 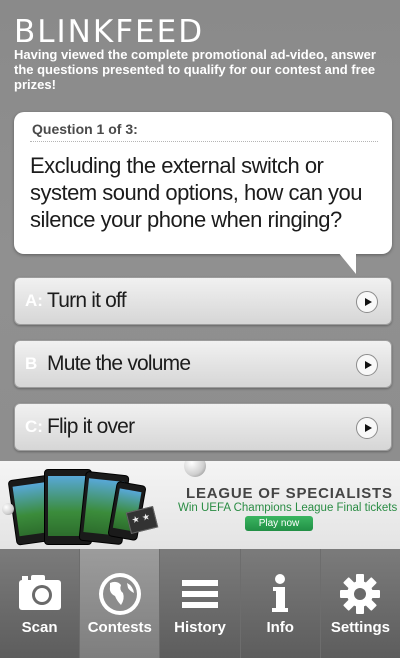 What do you see at coordinates (87, 300) in the screenshot?
I see `answer-text: Turn it off` at bounding box center [87, 300].